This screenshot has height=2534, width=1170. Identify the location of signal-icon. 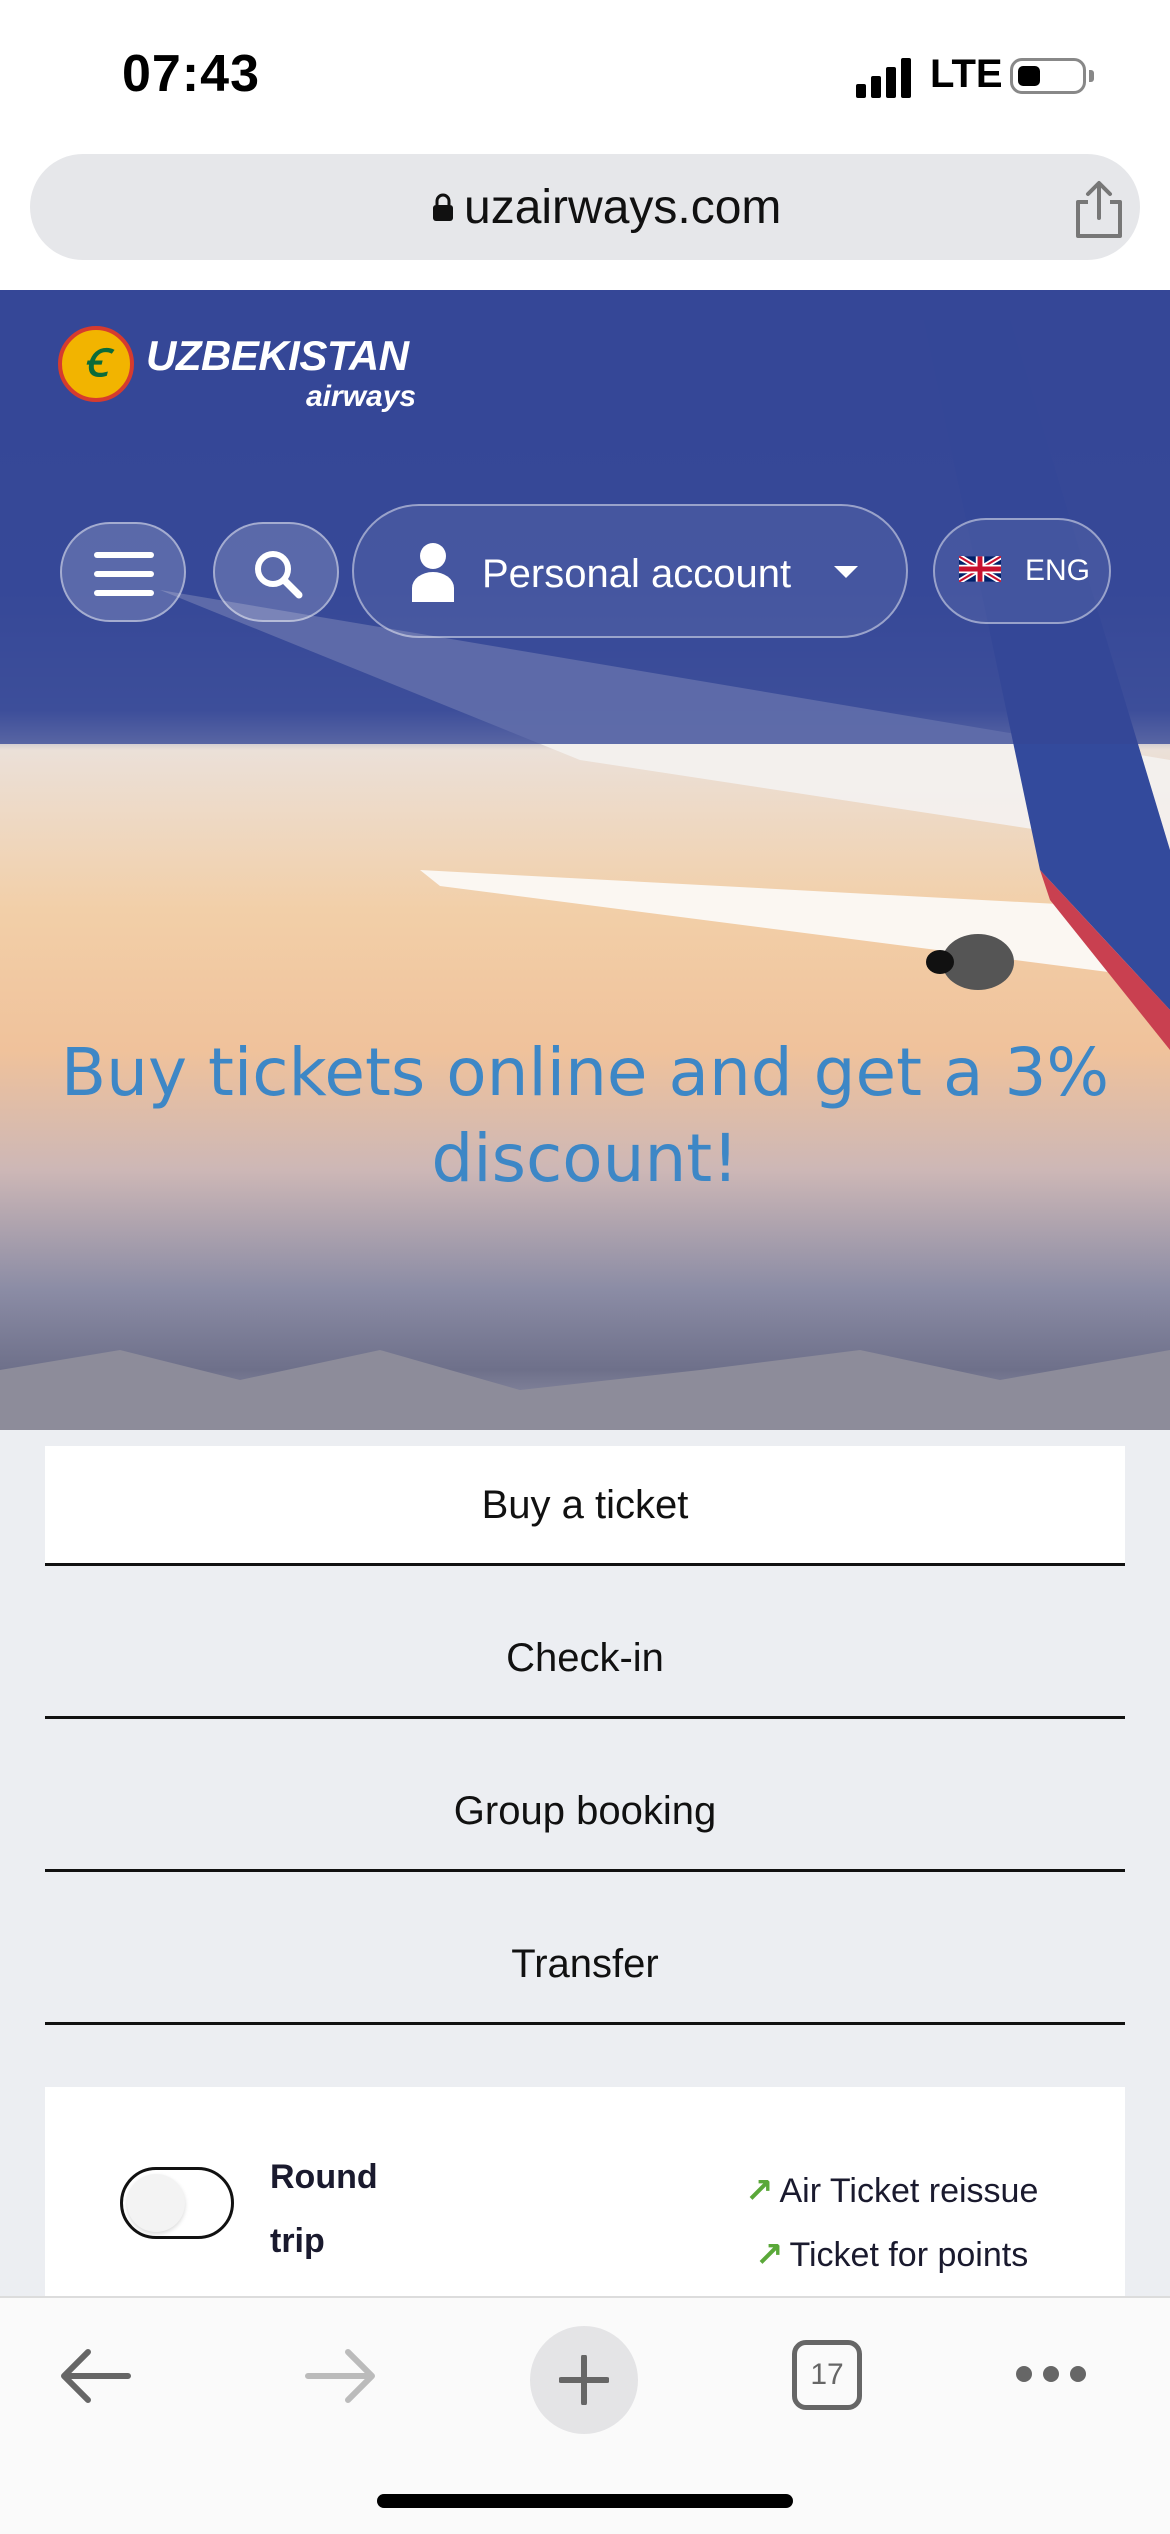
(883, 78).